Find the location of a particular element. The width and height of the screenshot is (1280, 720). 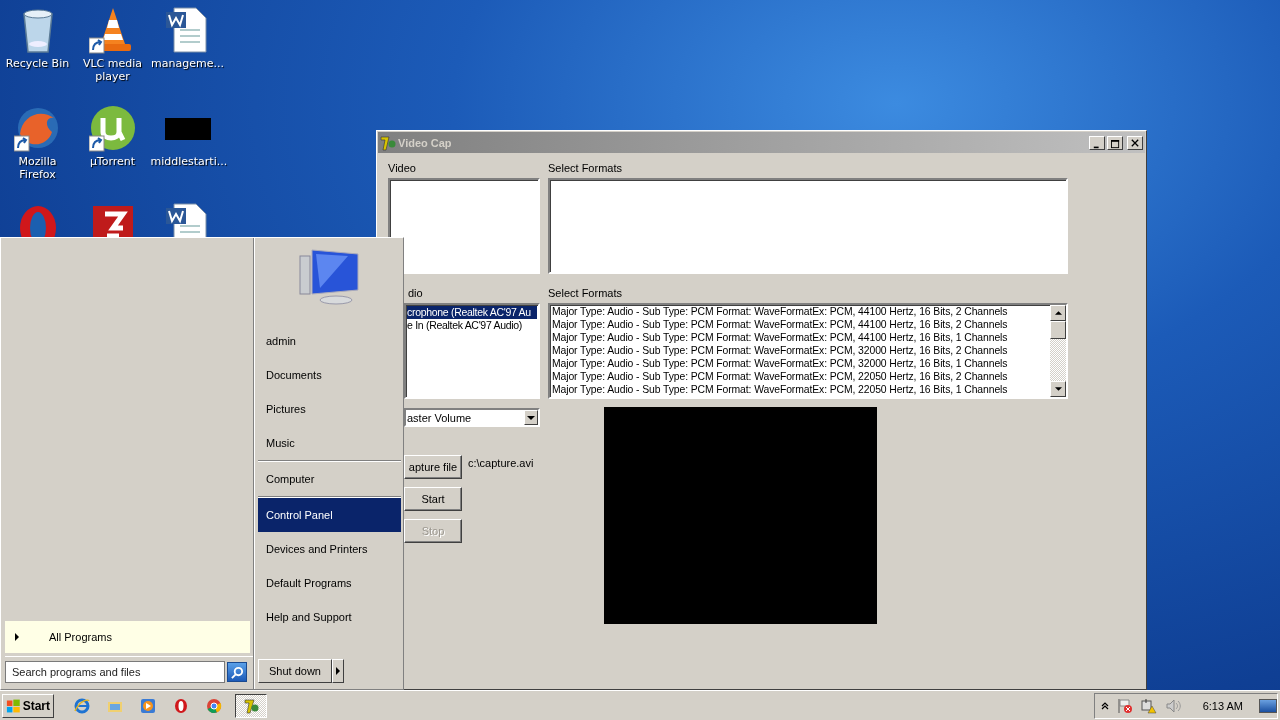

clock: 6:13 AM is located at coordinates (1222, 705).